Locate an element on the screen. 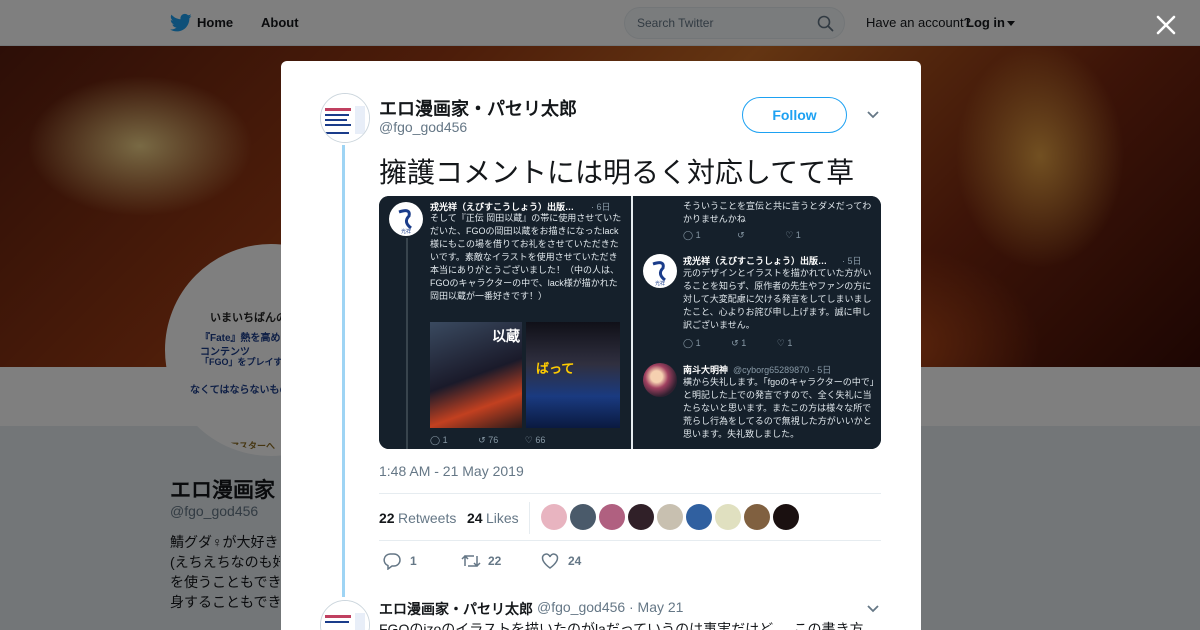  close-icon is located at coordinates (1166, 25).